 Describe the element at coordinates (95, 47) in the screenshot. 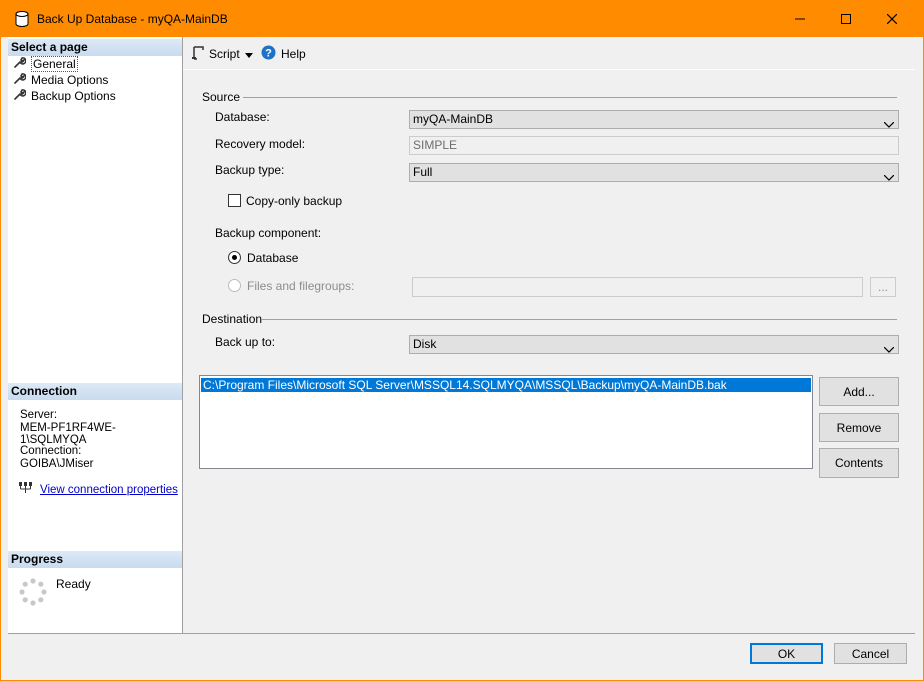

I see `select-page-header: Select a page` at that location.